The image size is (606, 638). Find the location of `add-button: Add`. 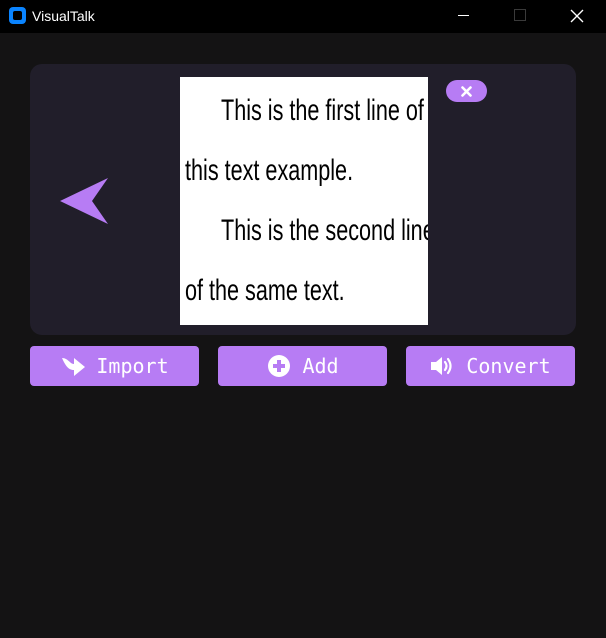

add-button: Add is located at coordinates (302, 366).